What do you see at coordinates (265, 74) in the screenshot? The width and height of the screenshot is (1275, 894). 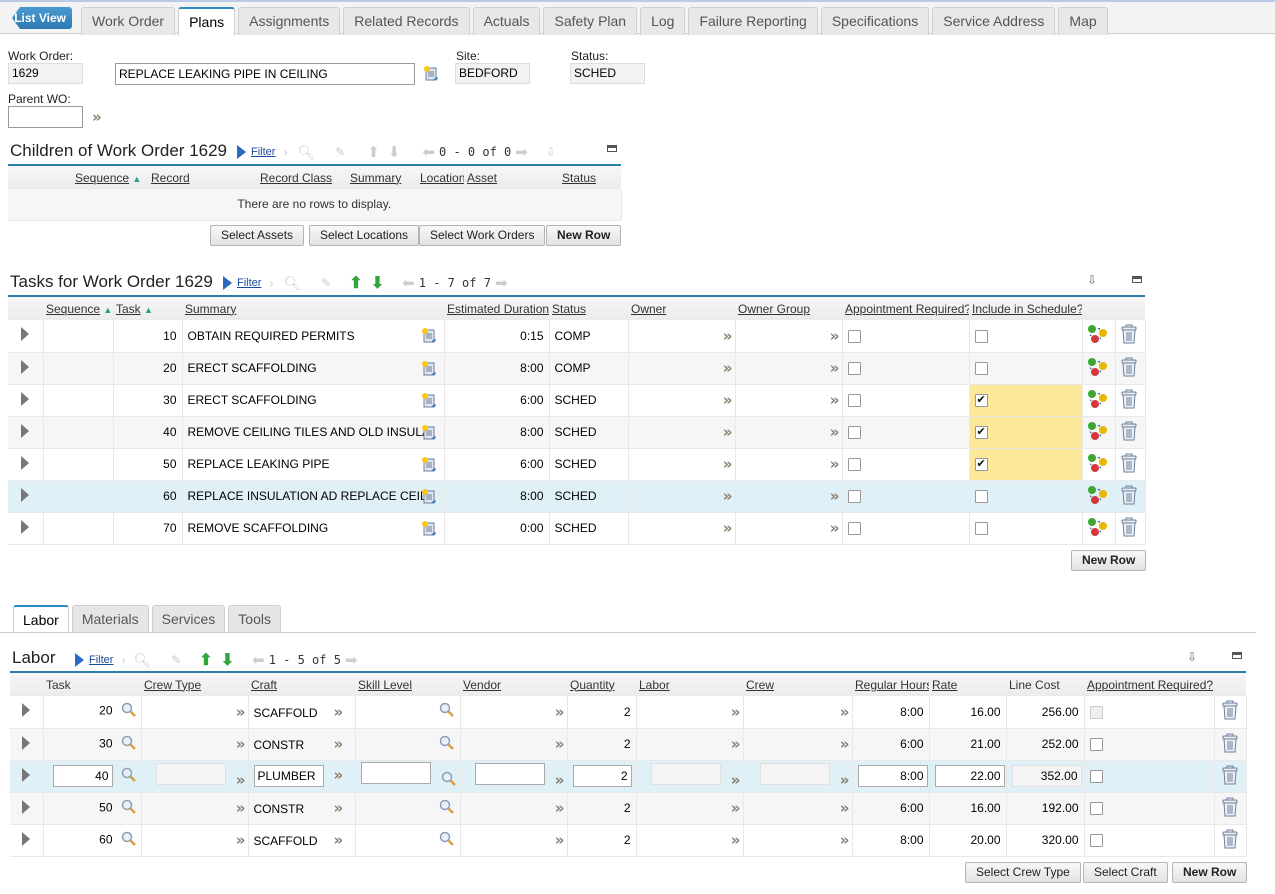 I see `description-input: REPLACE LEAKING PIPE IN CEILING` at bounding box center [265, 74].